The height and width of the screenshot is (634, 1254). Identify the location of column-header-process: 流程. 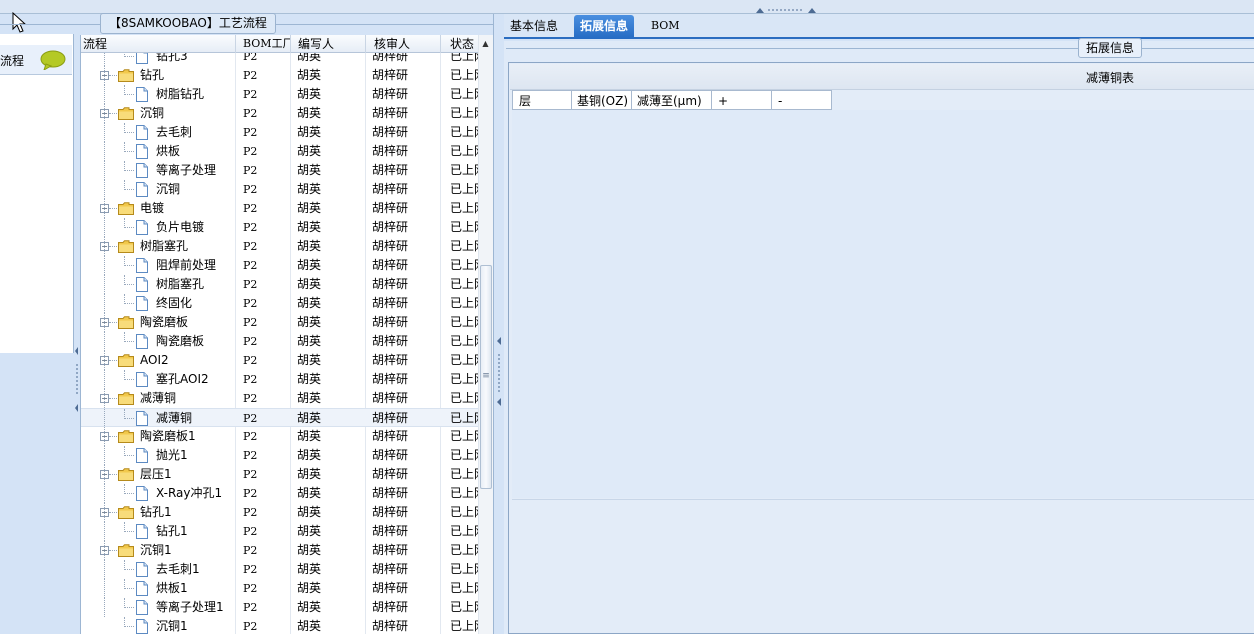
(158, 44).